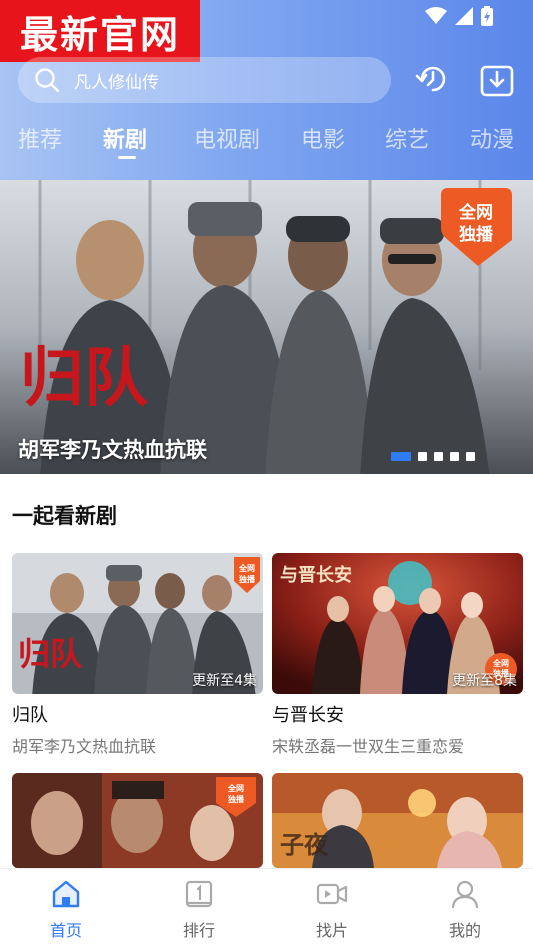 The width and height of the screenshot is (533, 948). Describe the element at coordinates (47, 80) in the screenshot. I see `search-icon` at that location.